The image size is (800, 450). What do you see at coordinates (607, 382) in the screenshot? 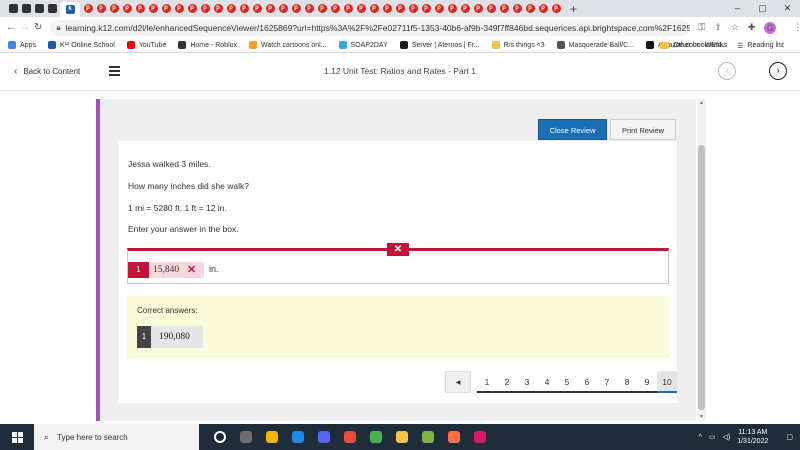
I see `pager-page-7: 7` at bounding box center [607, 382].